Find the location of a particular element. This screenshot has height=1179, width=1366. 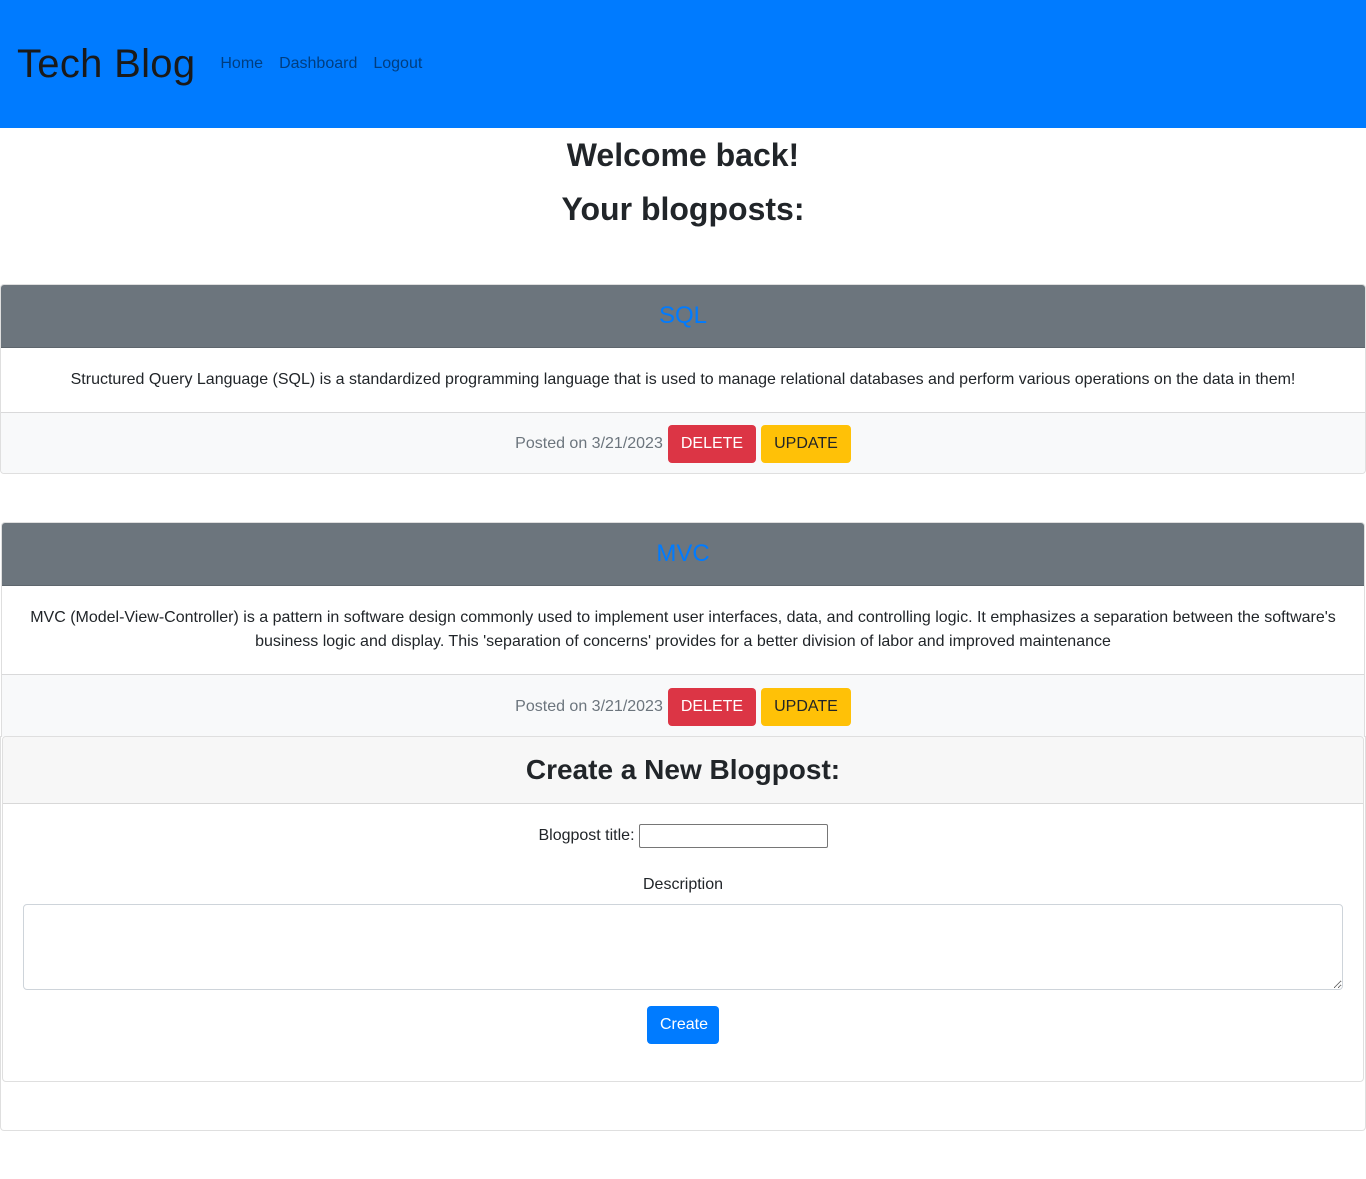

posts-heading: Your blogposts: is located at coordinates (683, 209).